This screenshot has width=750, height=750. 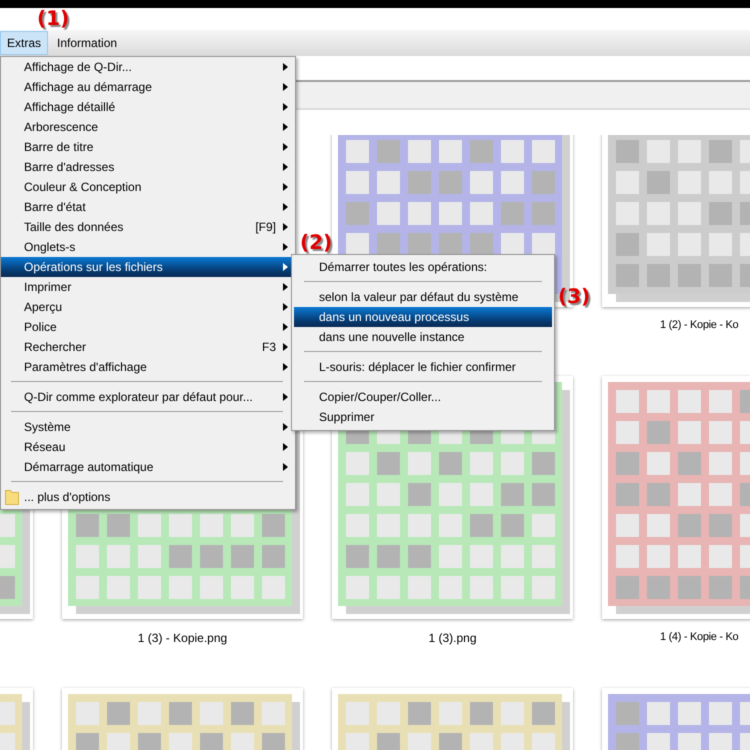 I want to click on menu-item: Supprimer, so click(x=423, y=417).